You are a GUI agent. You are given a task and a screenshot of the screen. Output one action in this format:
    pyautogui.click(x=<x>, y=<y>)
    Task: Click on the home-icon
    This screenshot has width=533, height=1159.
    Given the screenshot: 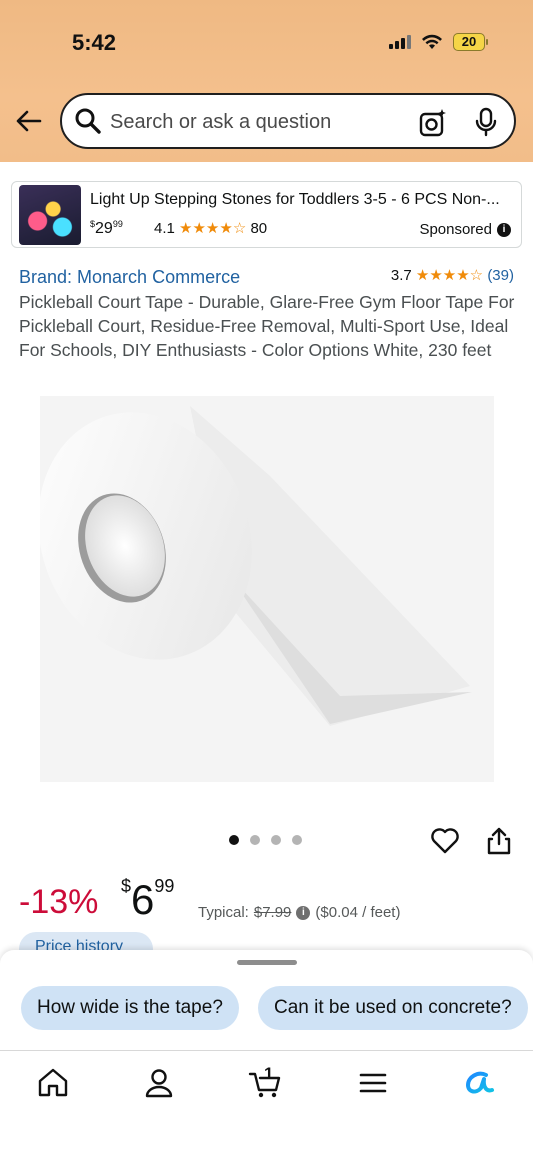 What is the action you would take?
    pyautogui.click(x=53, y=1083)
    